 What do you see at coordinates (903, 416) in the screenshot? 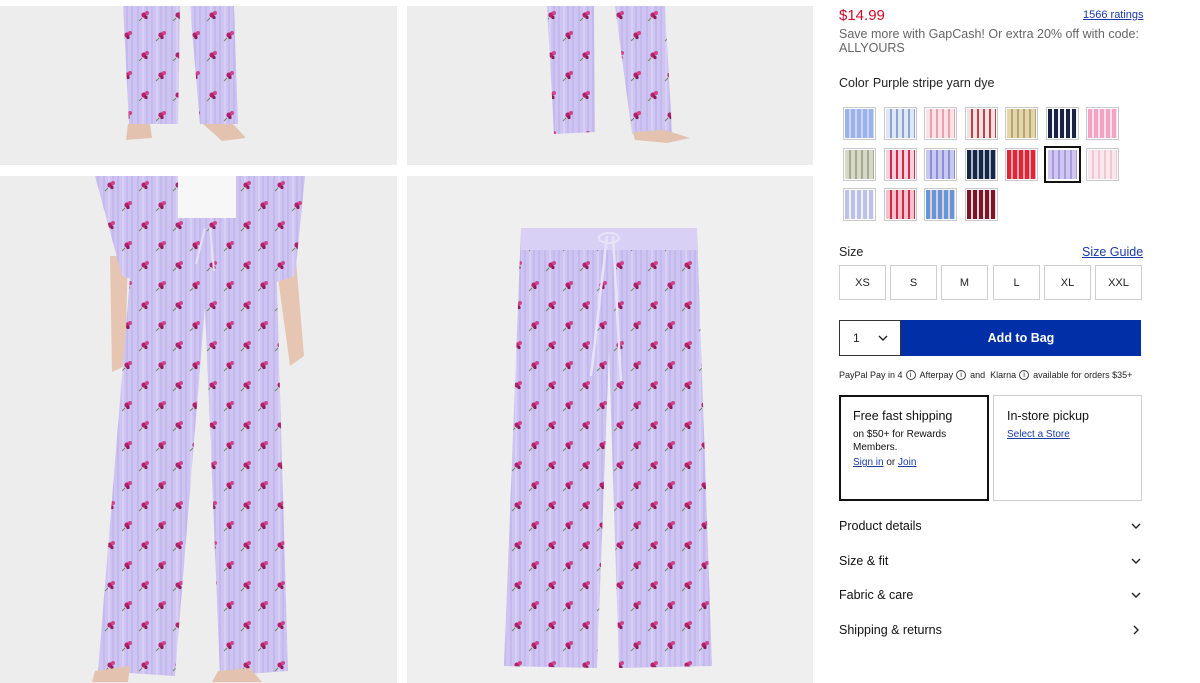
I see `shipping-title: Free fast shipping` at bounding box center [903, 416].